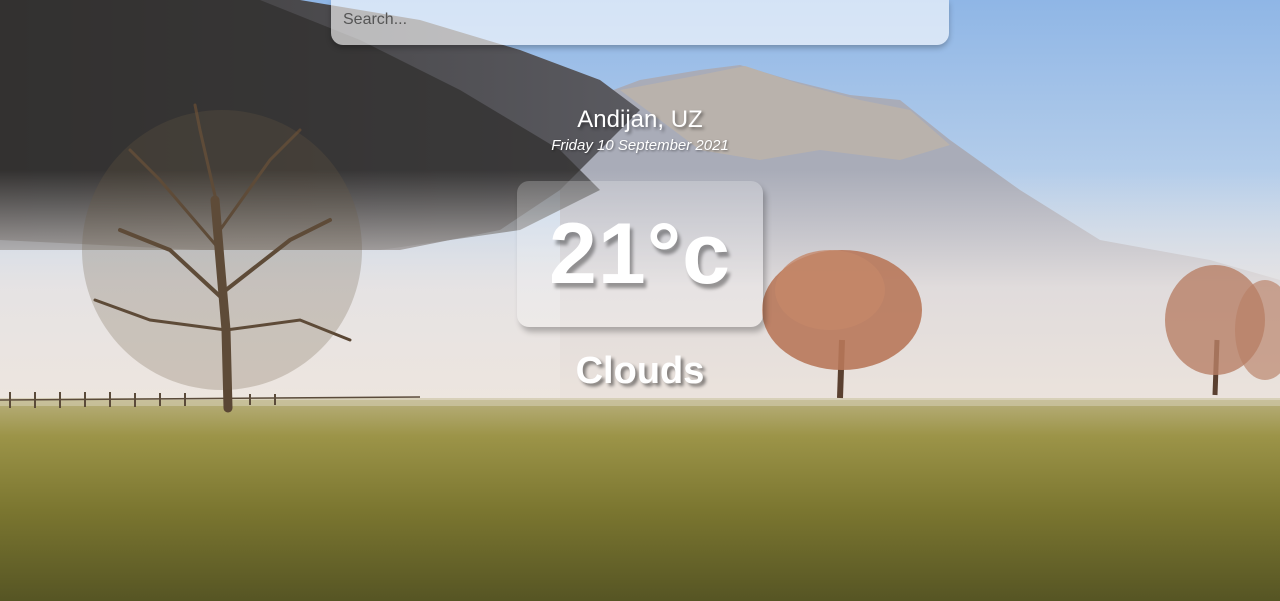  Describe the element at coordinates (640, 22) in the screenshot. I see `search-input` at that location.